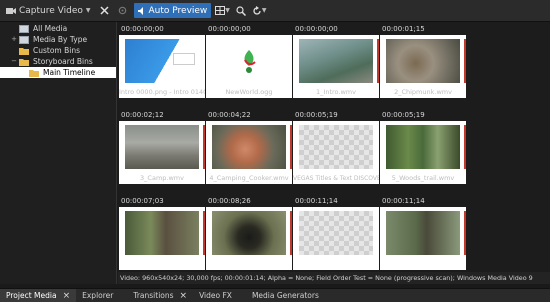 This screenshot has height=302, width=550. I want to click on thumbnail-view-icon, so click(220, 10).